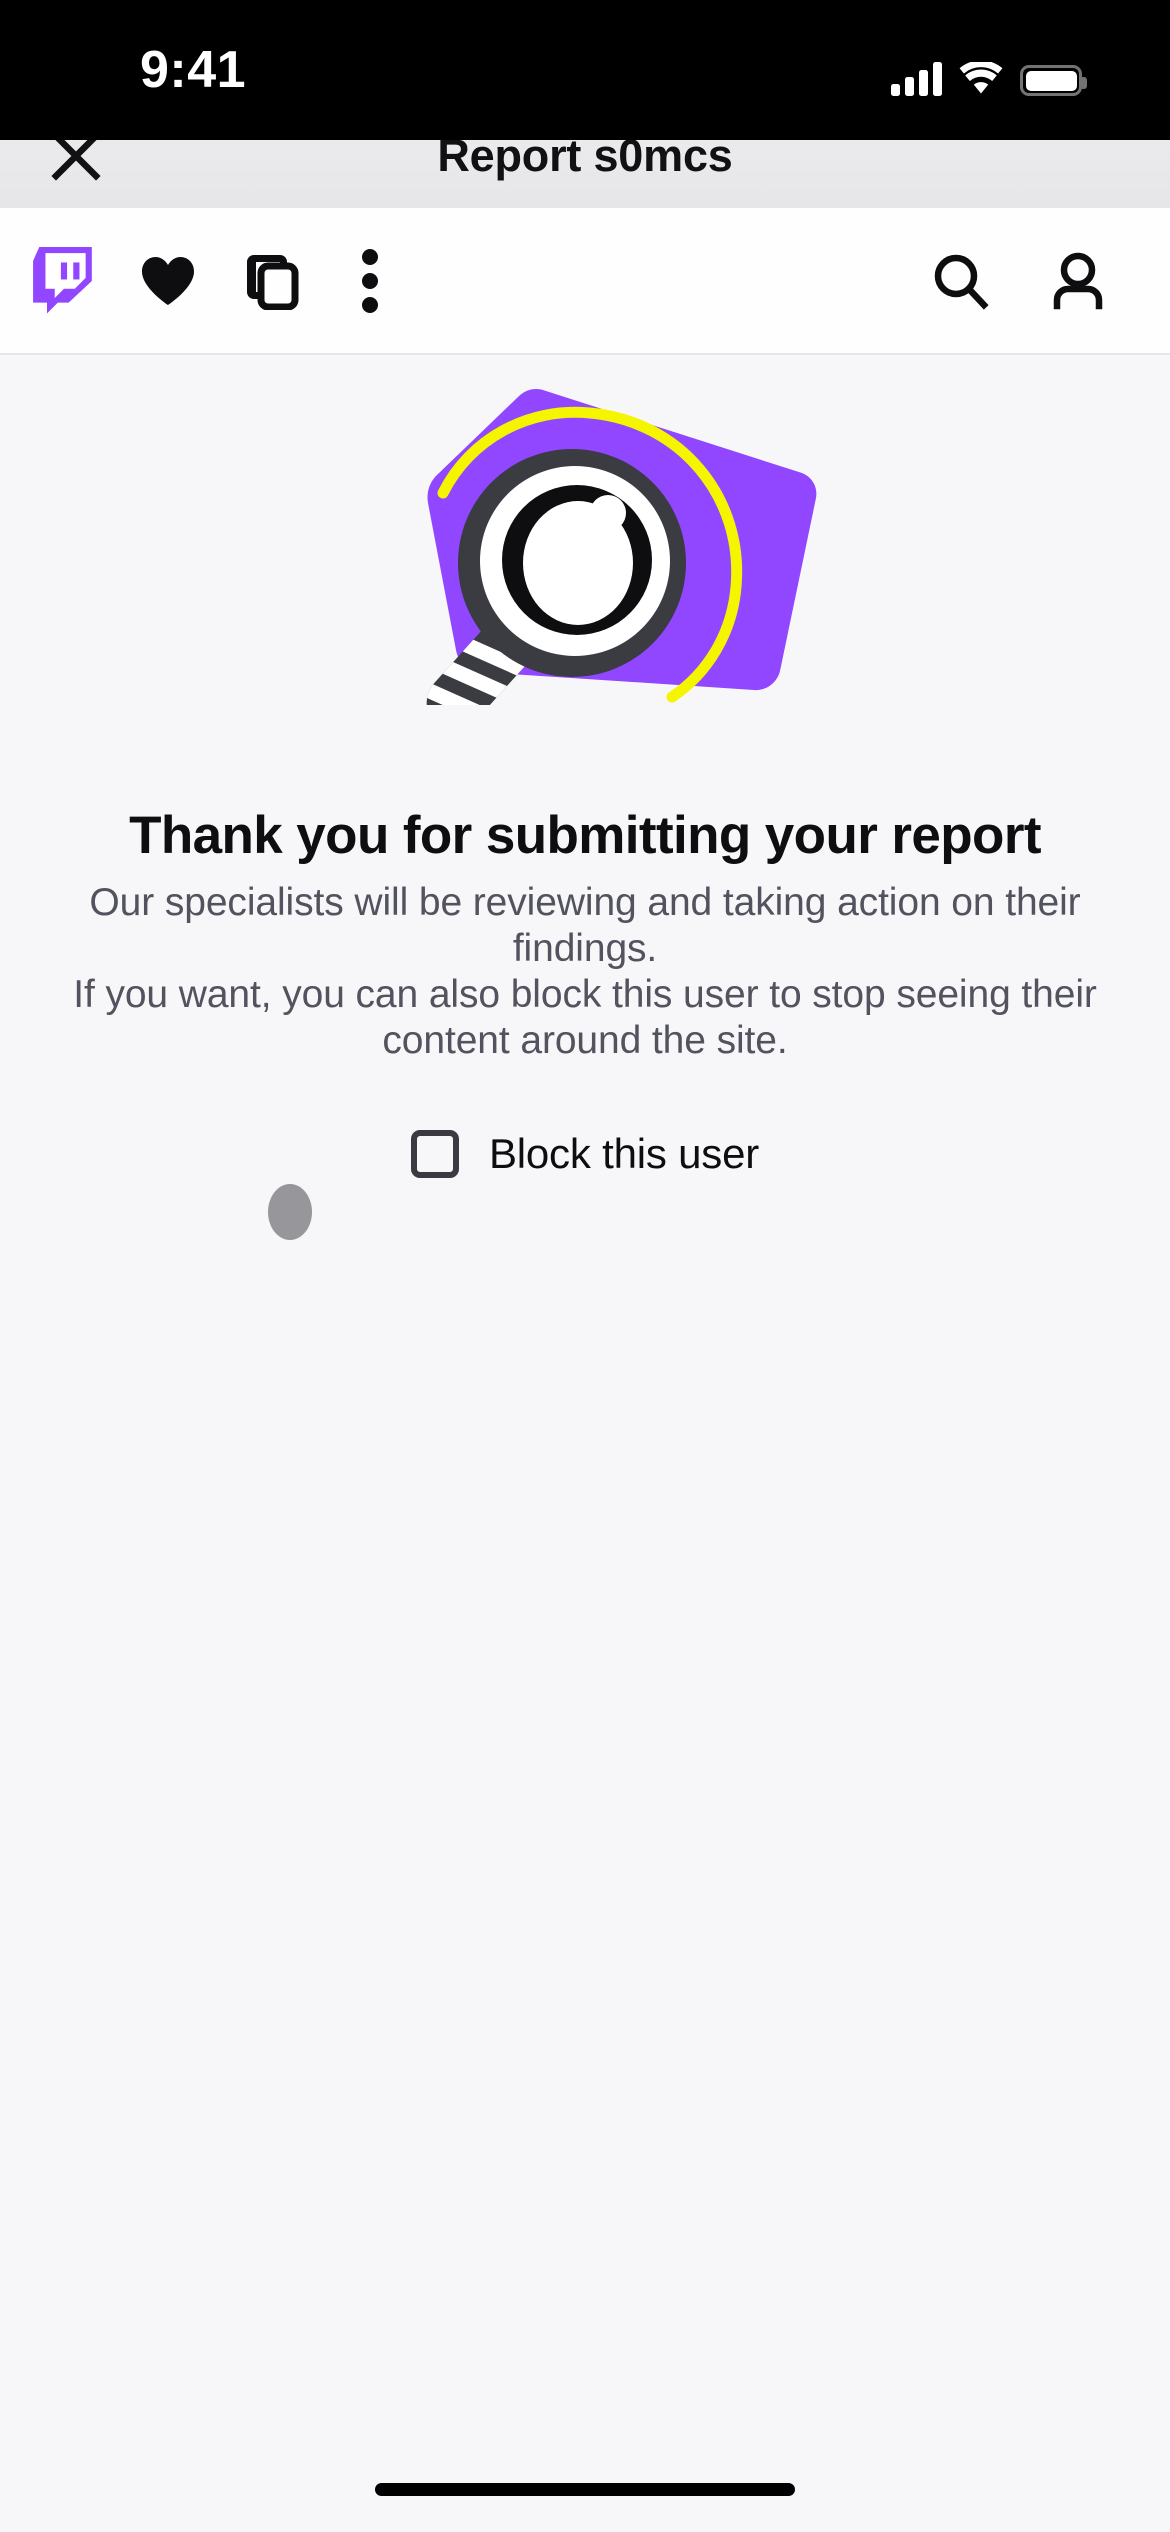 Image resolution: width=1170 pixels, height=2532 pixels. What do you see at coordinates (585, 835) in the screenshot?
I see `success-heading: Thank you for submitting your report` at bounding box center [585, 835].